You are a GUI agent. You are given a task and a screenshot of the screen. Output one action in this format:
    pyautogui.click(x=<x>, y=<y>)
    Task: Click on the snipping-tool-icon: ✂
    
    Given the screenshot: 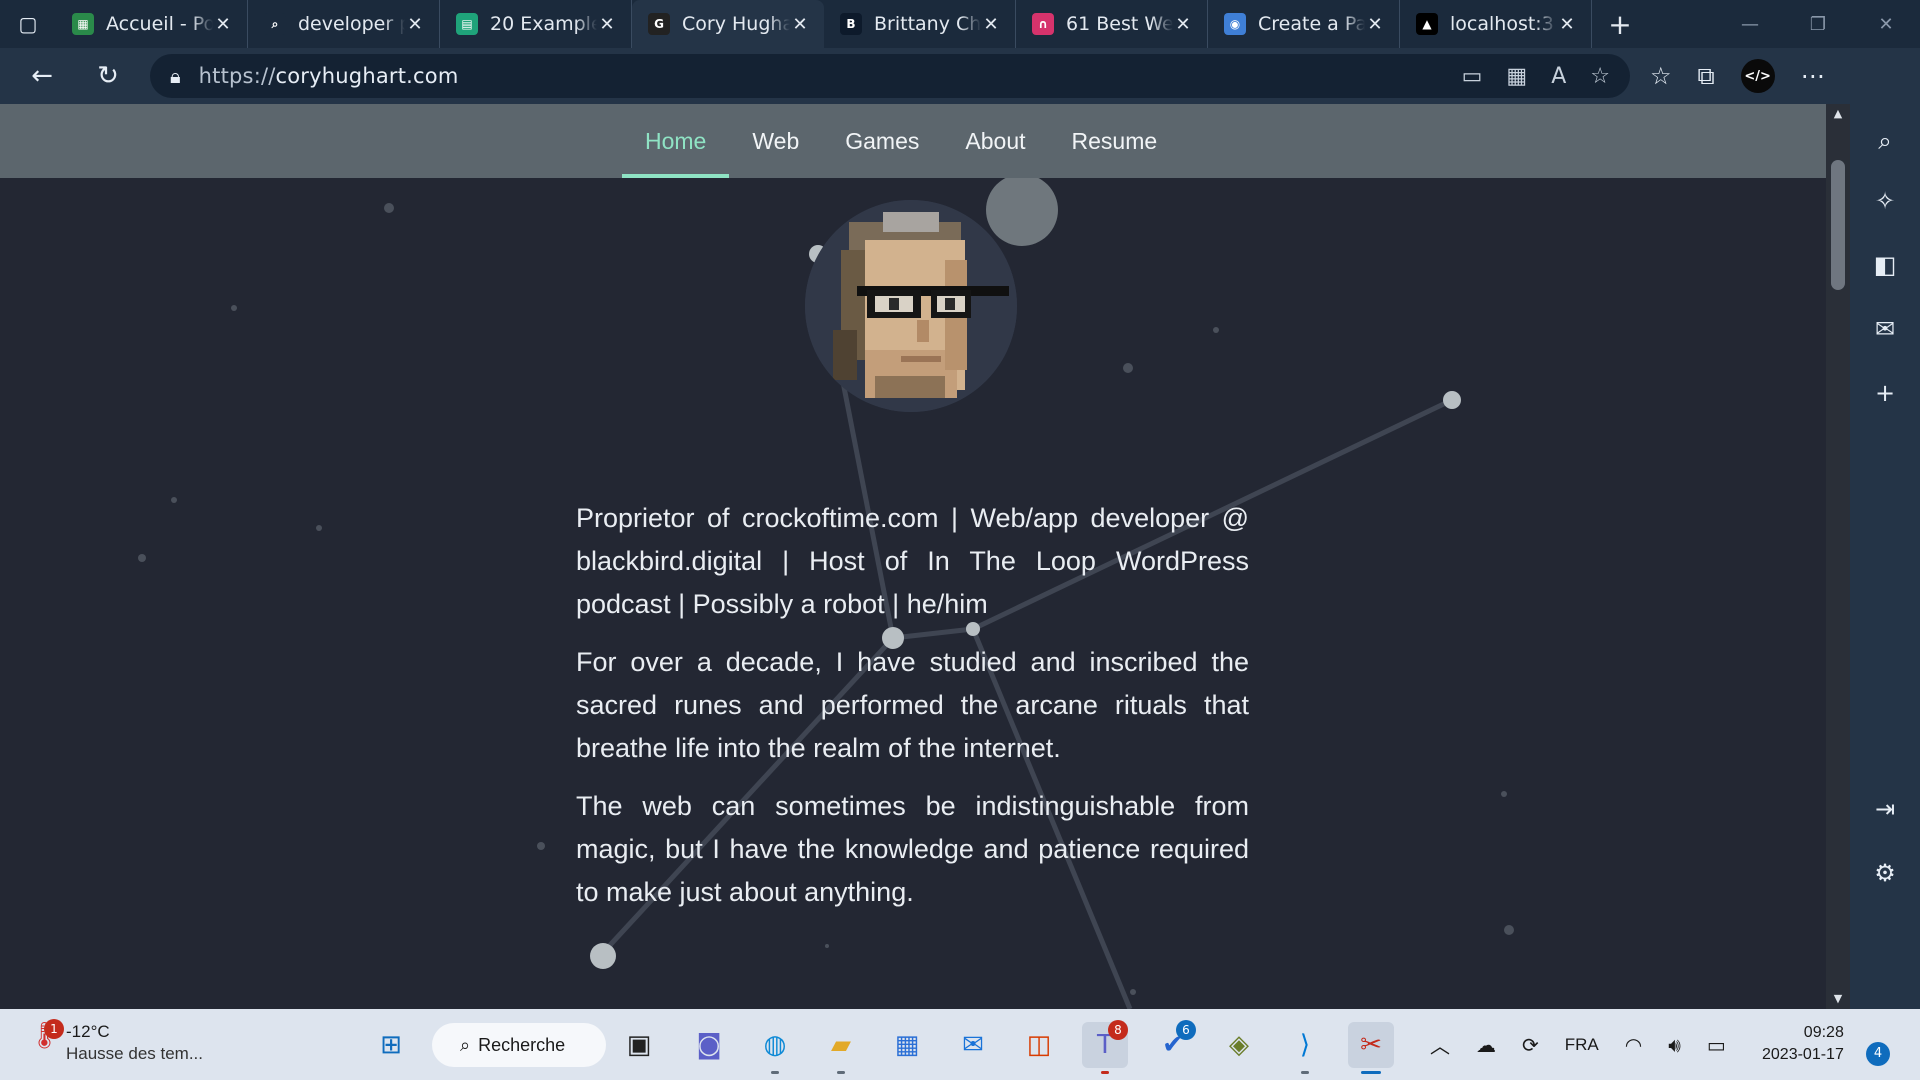 What is the action you would take?
    pyautogui.click(x=1371, y=1048)
    